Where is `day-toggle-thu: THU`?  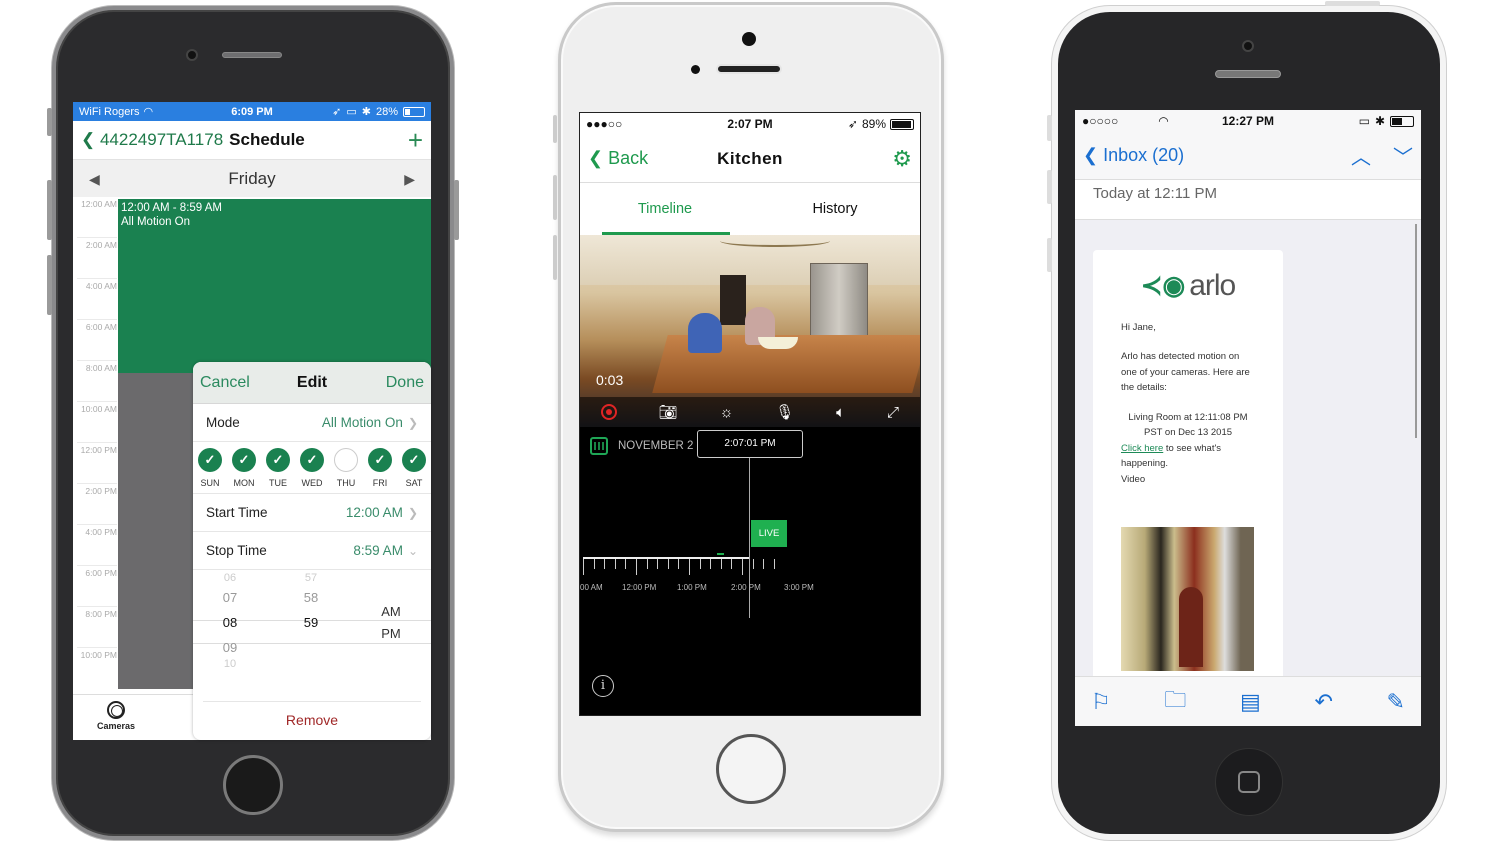
day-toggle-thu: THU is located at coordinates (346, 470).